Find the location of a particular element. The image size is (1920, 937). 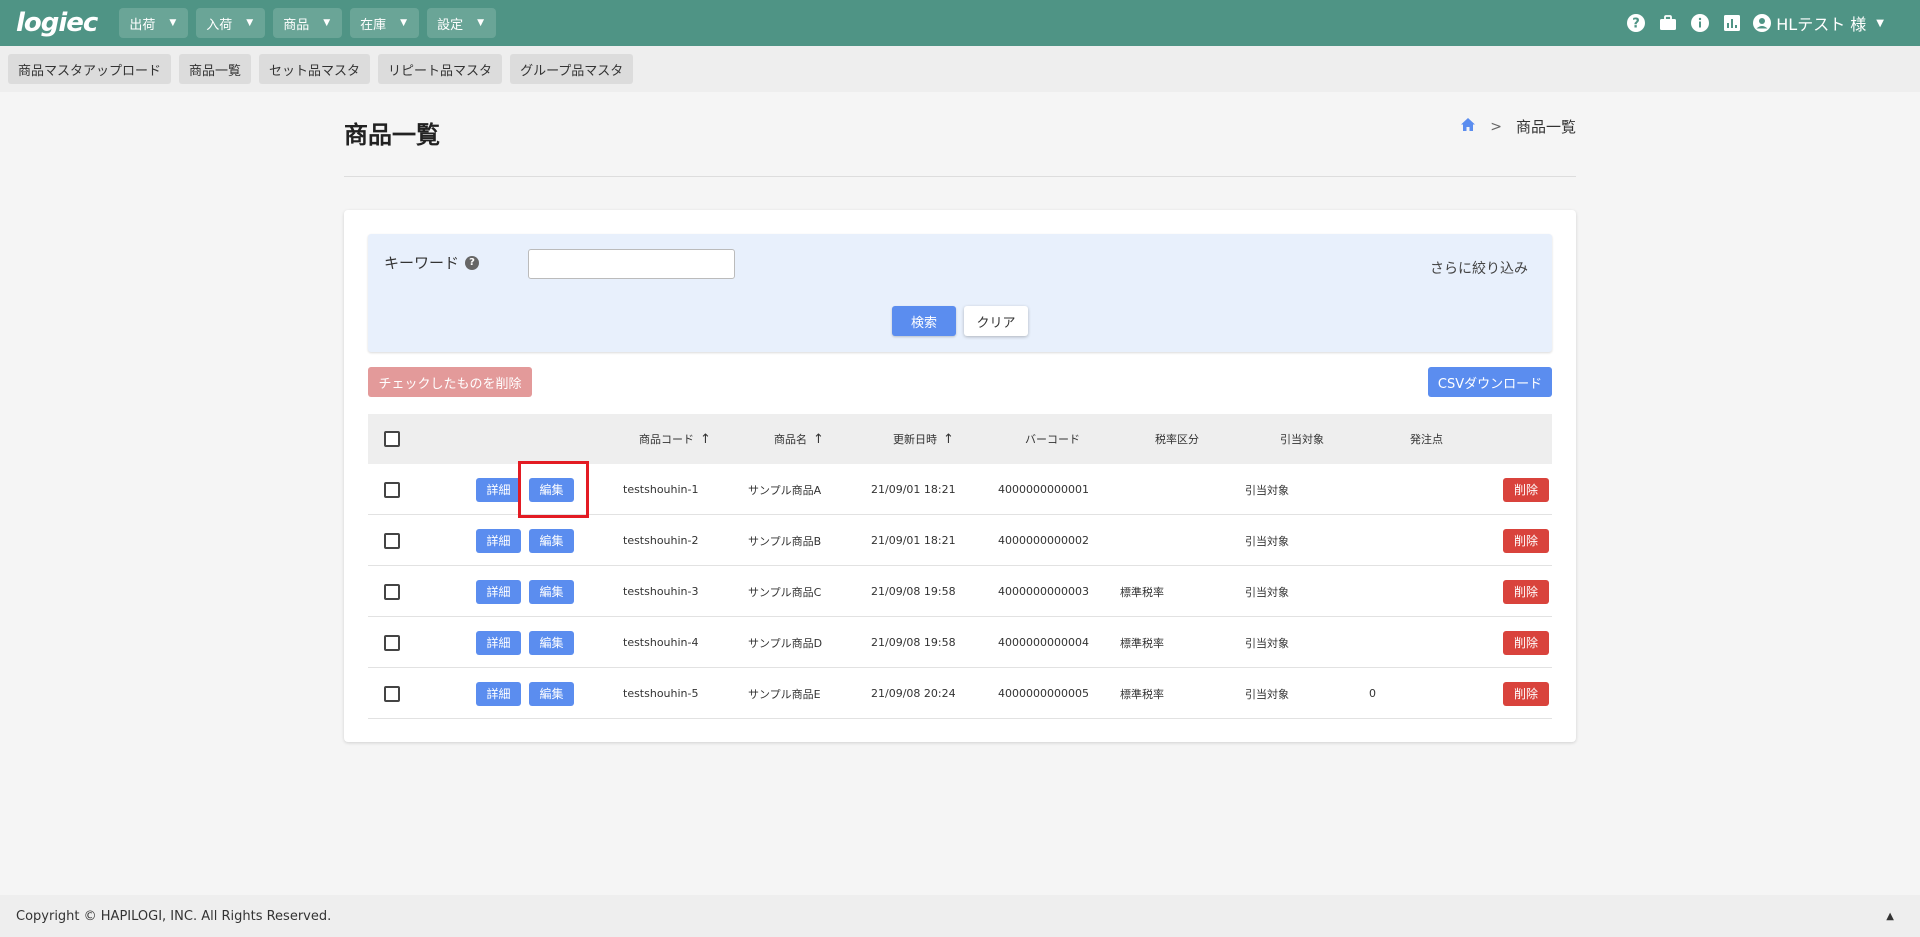

search-panel: キーワード ? さらに絞り込み 検索 クリア is located at coordinates (960, 293).